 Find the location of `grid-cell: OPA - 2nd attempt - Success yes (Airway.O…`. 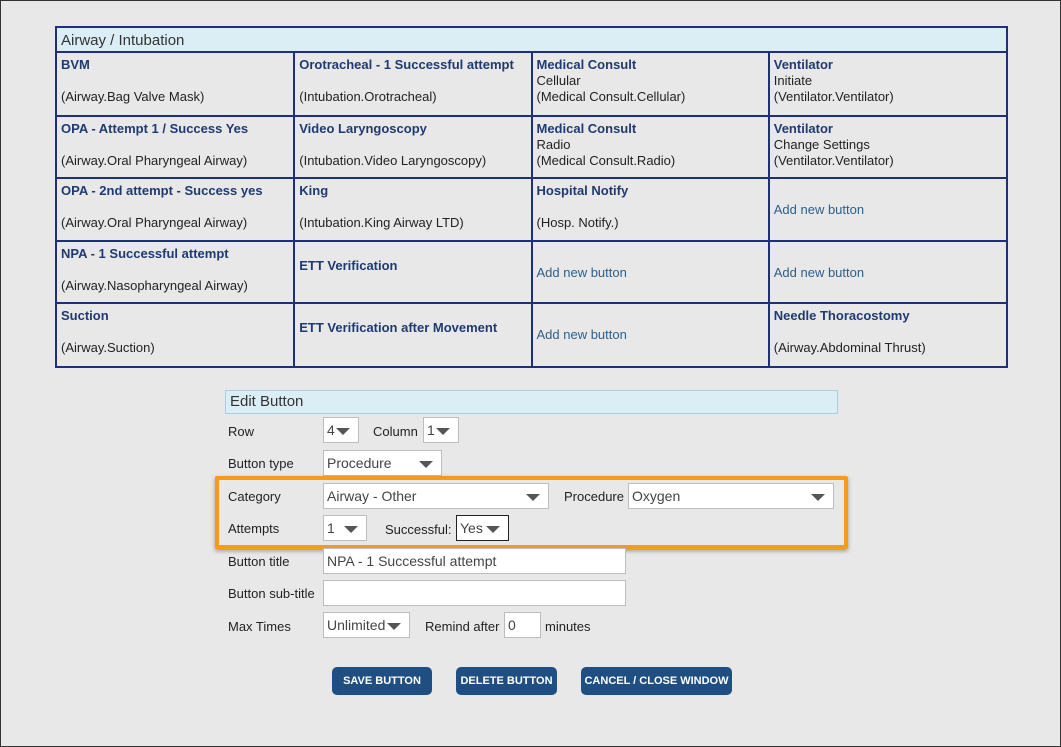

grid-cell: OPA - 2nd attempt - Success yes (Airway.O… is located at coordinates (176, 209).